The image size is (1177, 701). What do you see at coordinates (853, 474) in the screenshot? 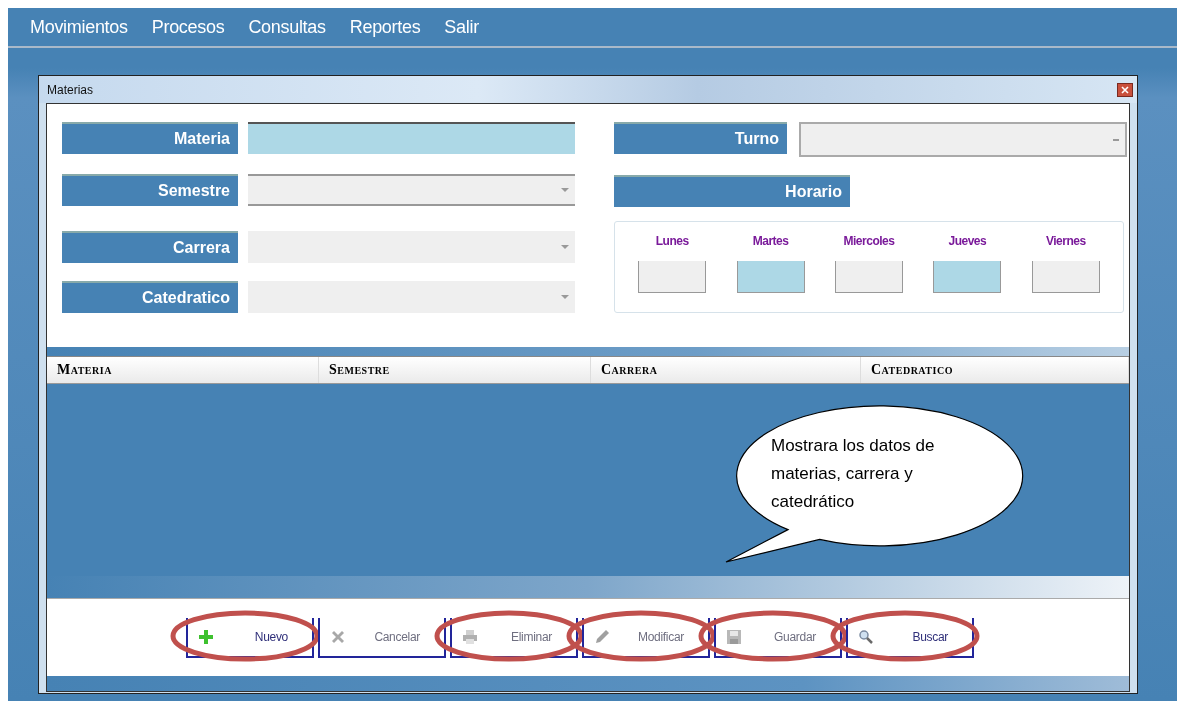
I see `callout-text: Mostrara los datos de materias, carrera y catedrático` at bounding box center [853, 474].